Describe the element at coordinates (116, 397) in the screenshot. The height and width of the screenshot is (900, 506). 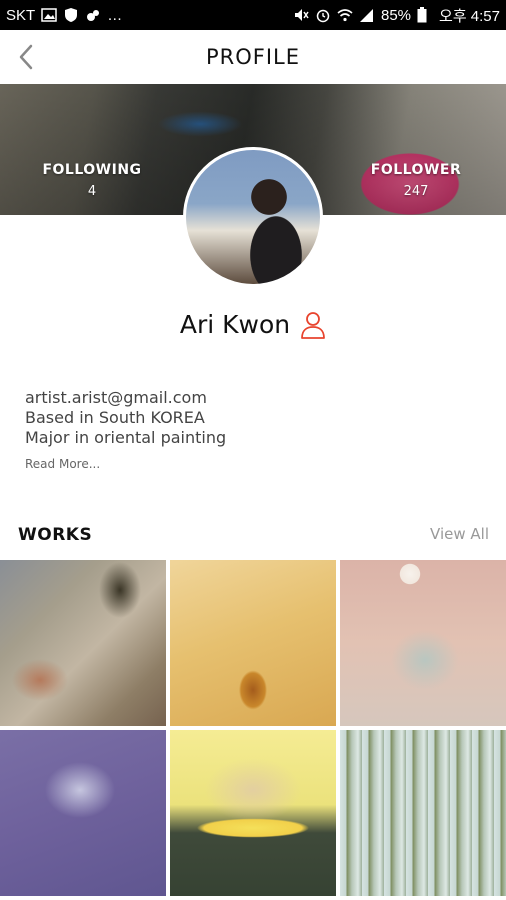
I see `bio-email: artist.arist@gmail.com` at that location.